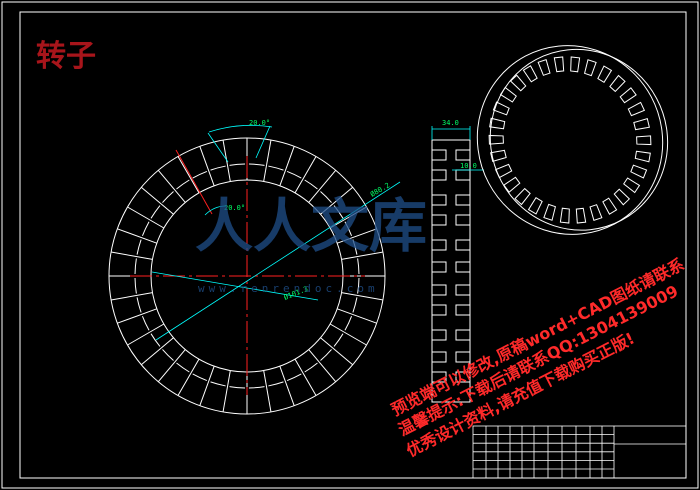 This screenshot has width=700, height=490. I want to click on side-section-outline, so click(451, 271).